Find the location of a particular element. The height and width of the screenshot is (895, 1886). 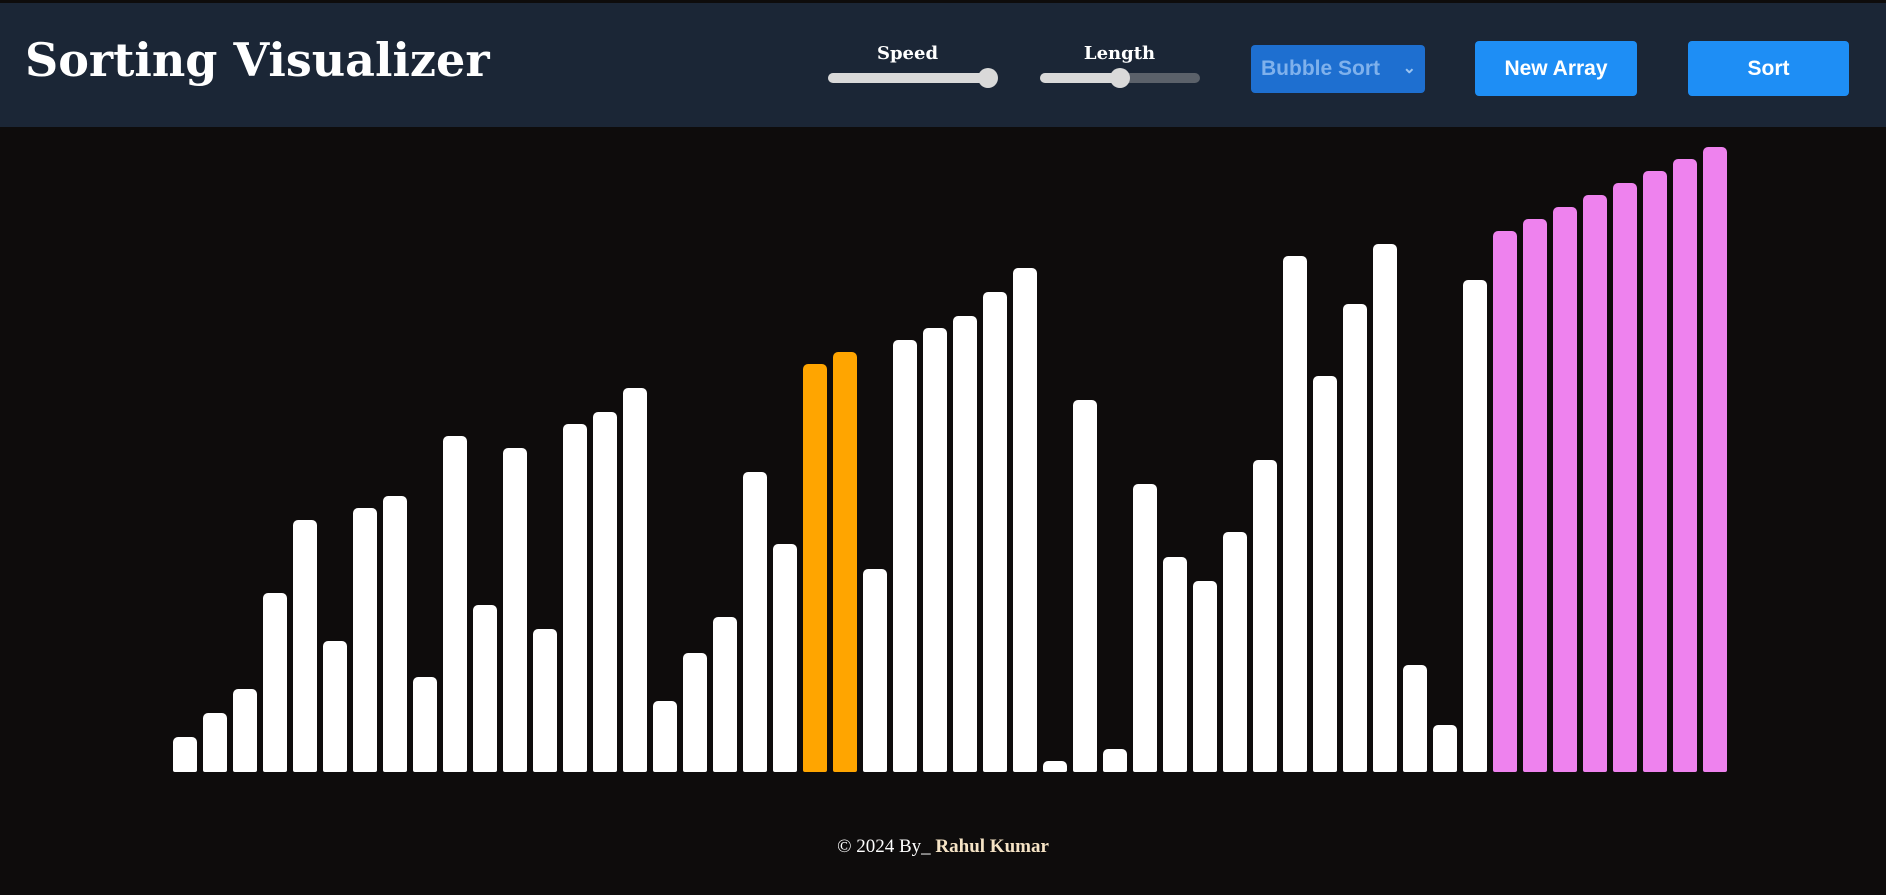

speed-slider-fill is located at coordinates (907, 78).